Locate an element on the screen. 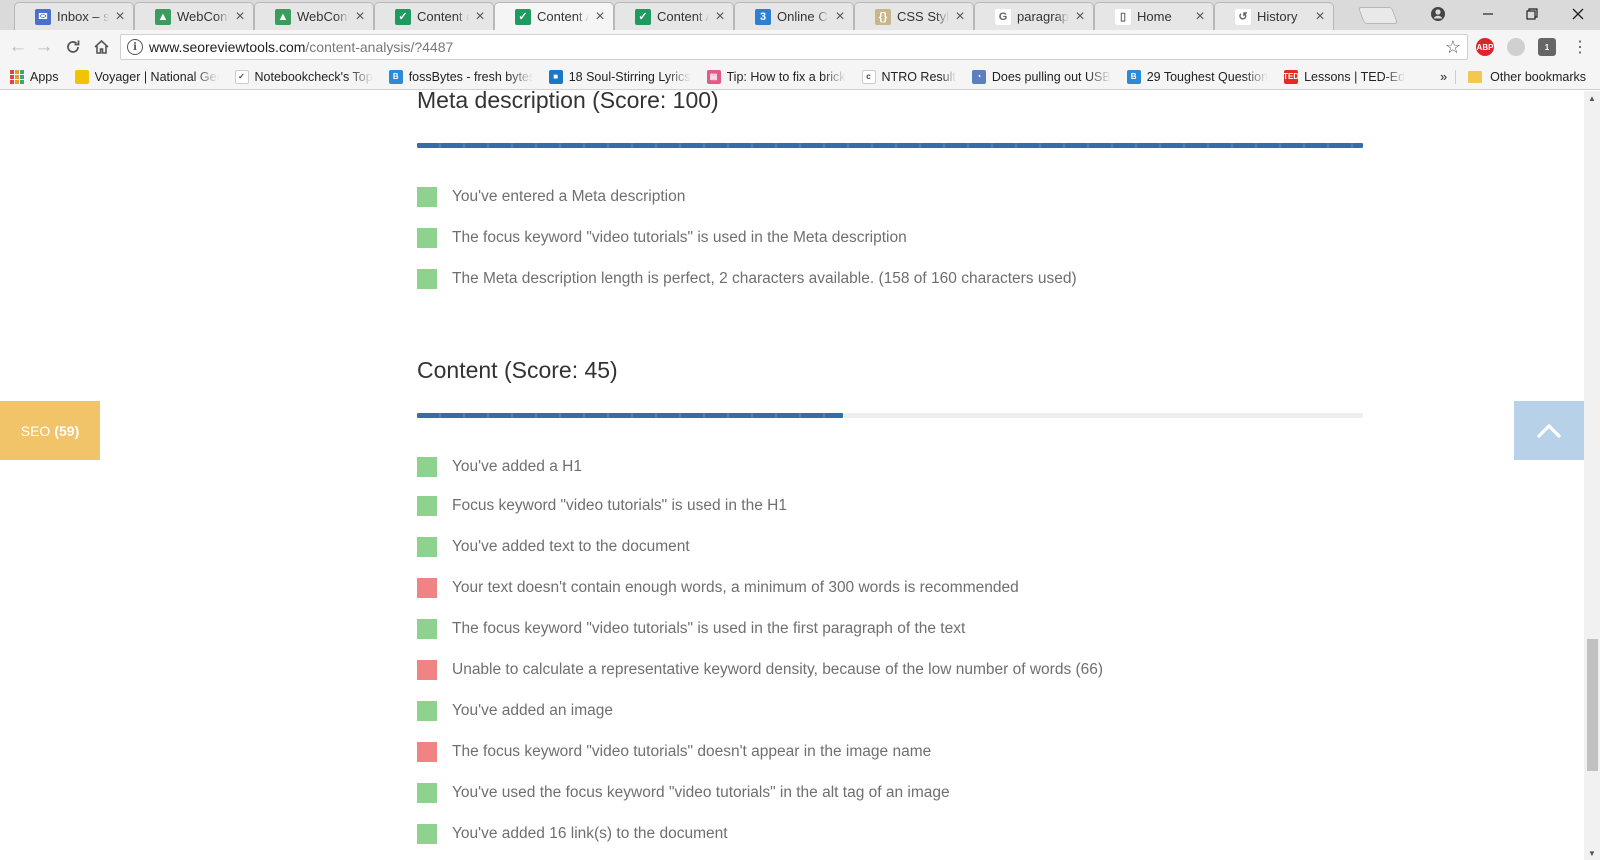 The image size is (1600, 860). vertical-scrollbar: ▲ ▼ is located at coordinates (1592, 475).